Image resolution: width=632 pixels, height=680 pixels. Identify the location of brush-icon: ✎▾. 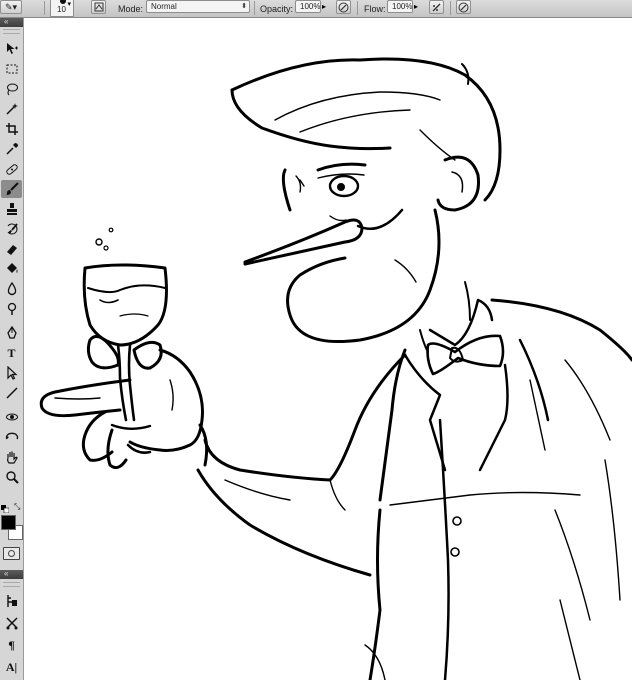
(11, 6).